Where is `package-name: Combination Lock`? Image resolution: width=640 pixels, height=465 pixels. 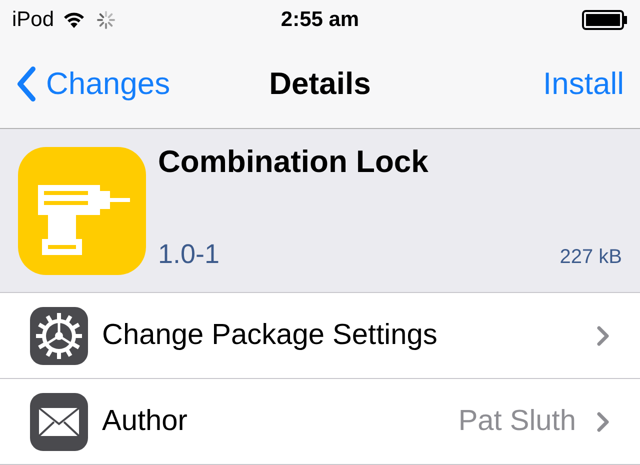 package-name: Combination Lock is located at coordinates (294, 162).